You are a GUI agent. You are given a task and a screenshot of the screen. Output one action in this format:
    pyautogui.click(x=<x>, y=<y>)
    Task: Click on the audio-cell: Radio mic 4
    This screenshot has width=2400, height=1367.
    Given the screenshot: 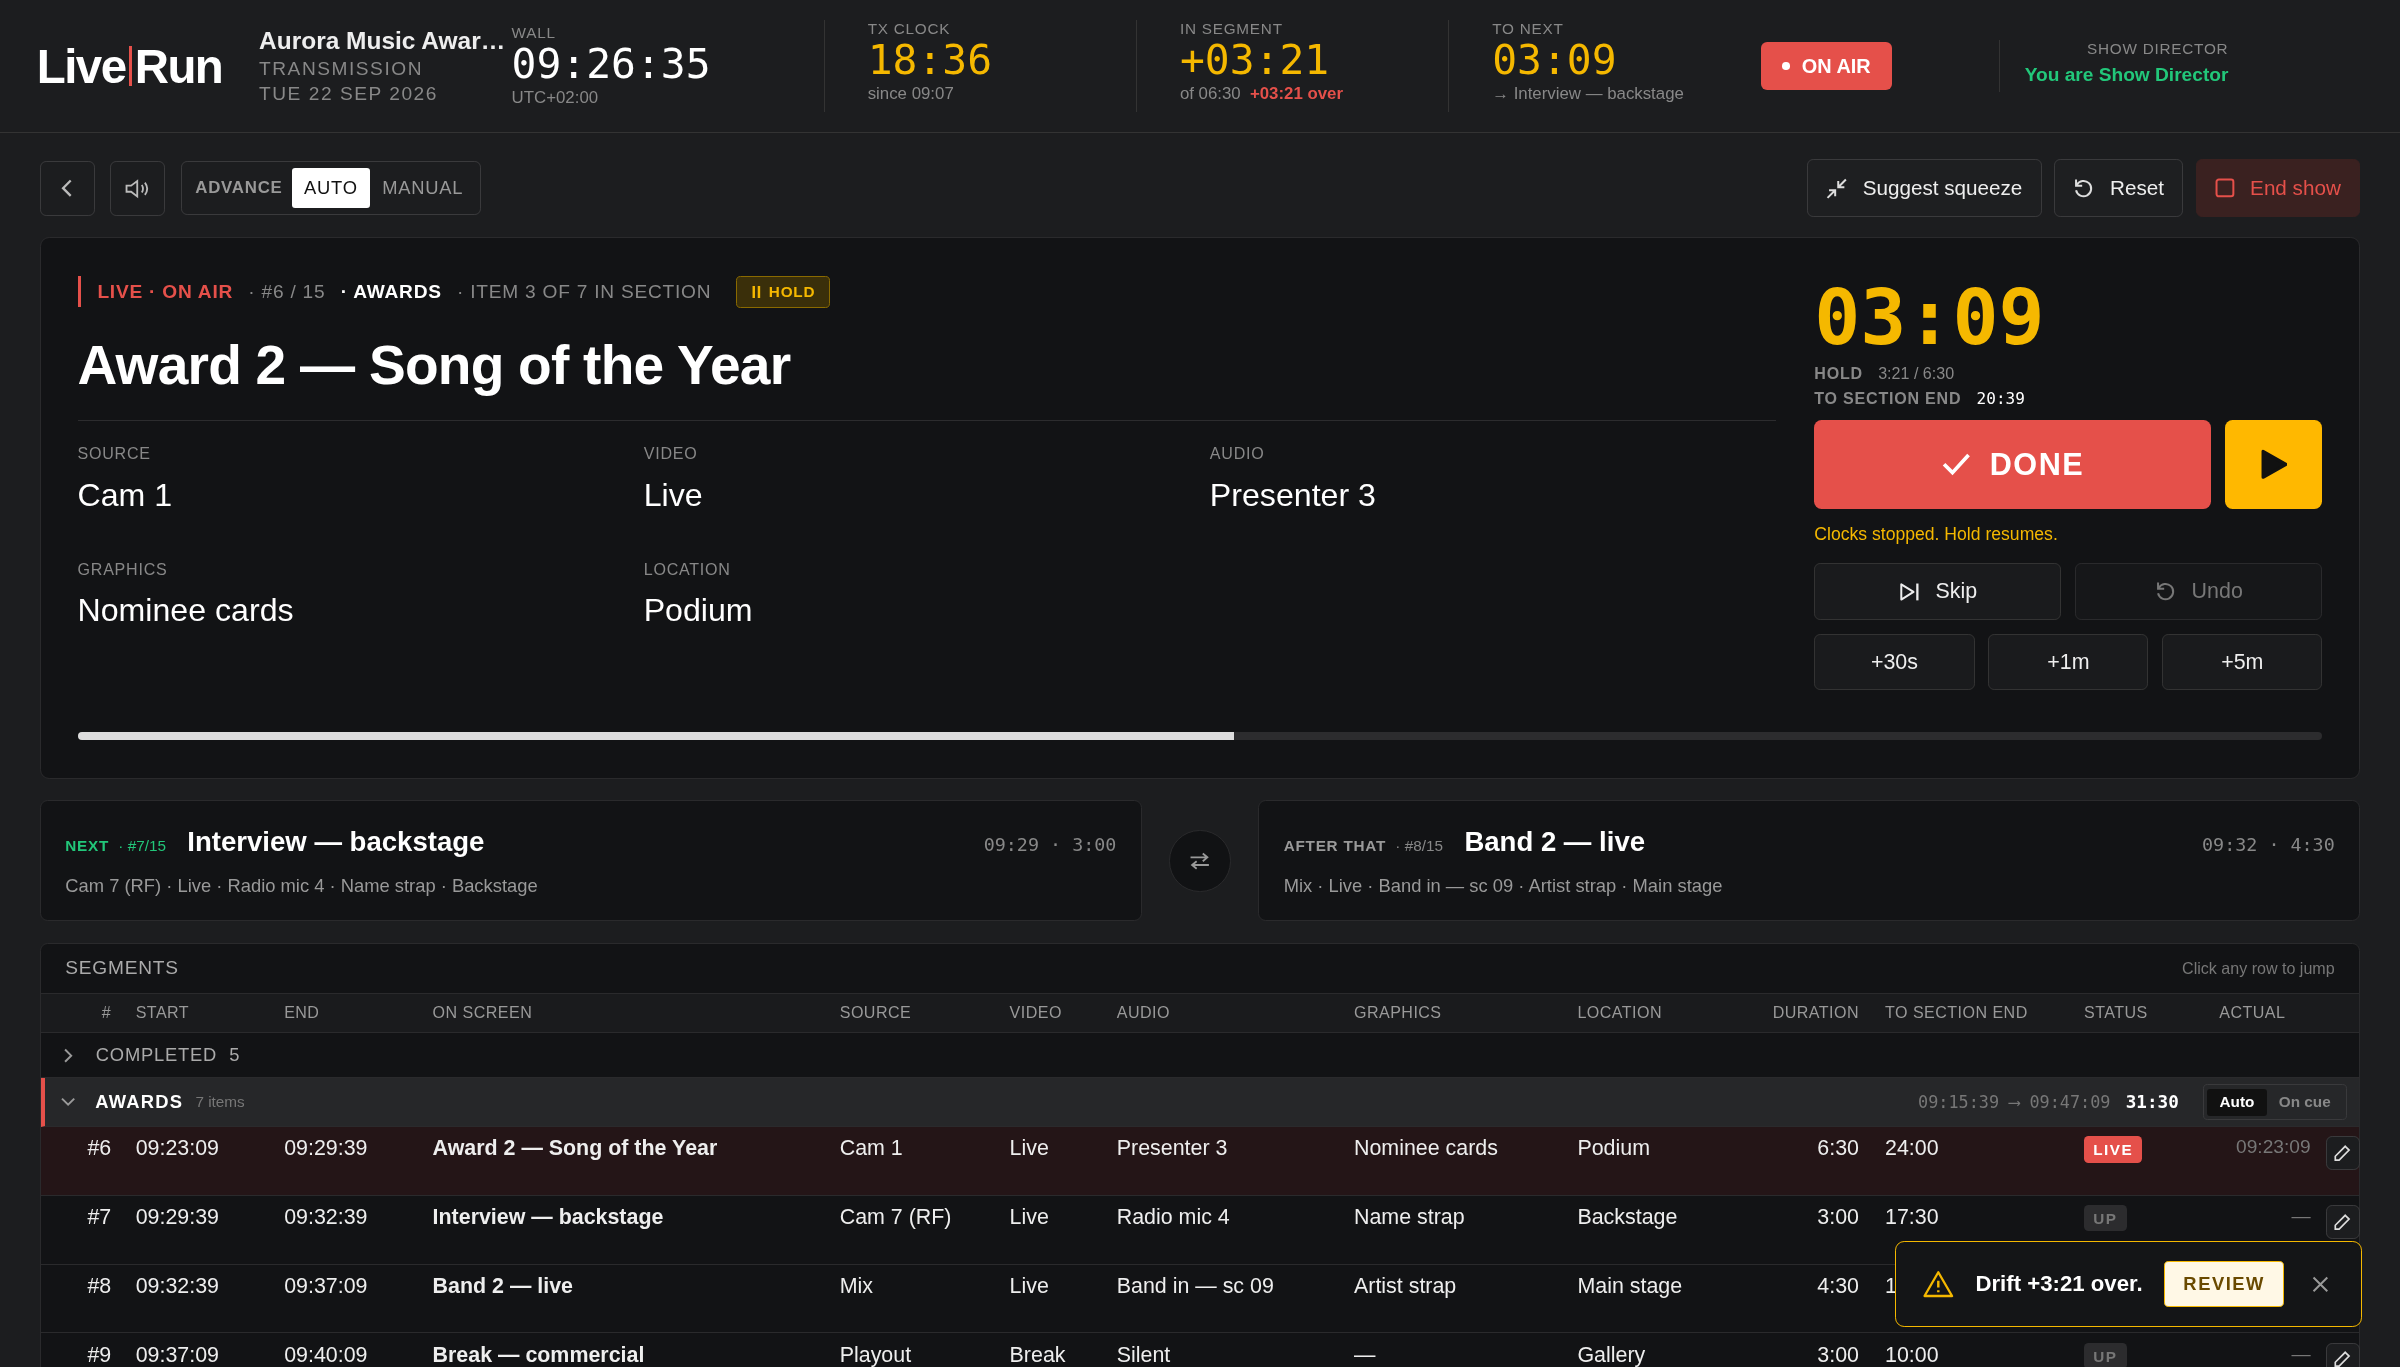 What is the action you would take?
    pyautogui.click(x=1173, y=1217)
    